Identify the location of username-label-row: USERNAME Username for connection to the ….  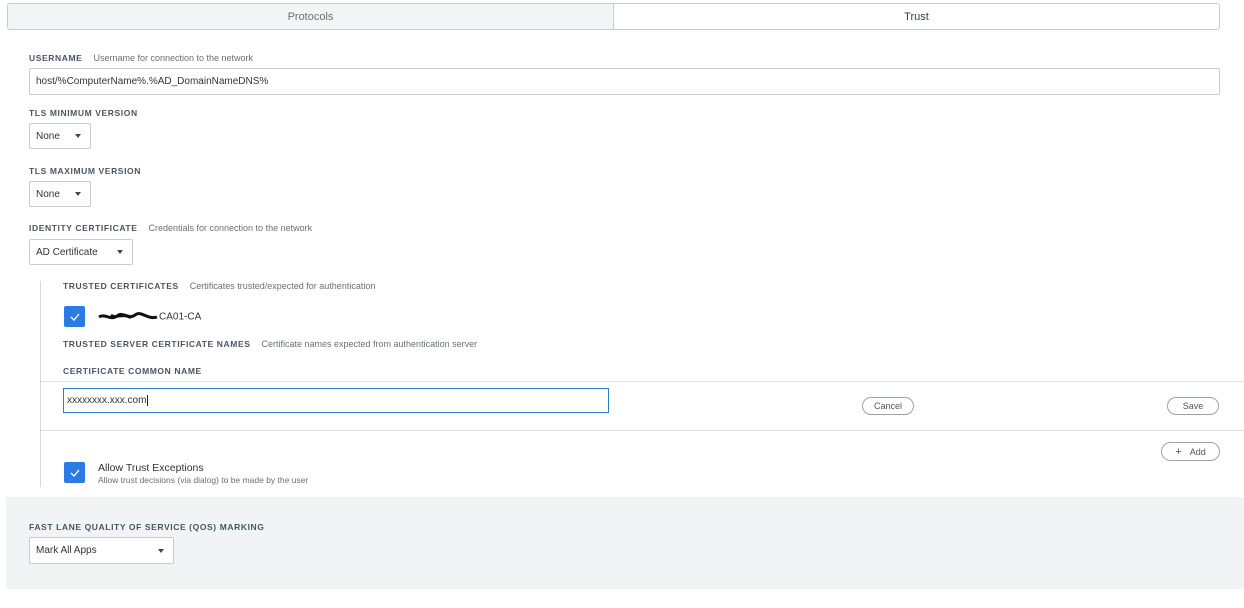
(141, 58).